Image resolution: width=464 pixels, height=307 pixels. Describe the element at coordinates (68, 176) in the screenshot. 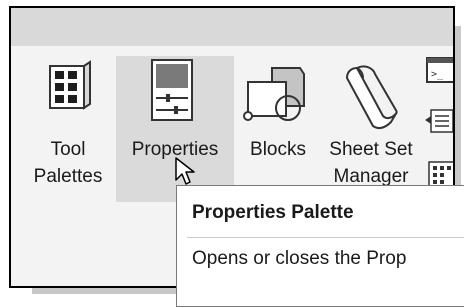

I see `tool-palettes-label-line2: Palettes` at that location.